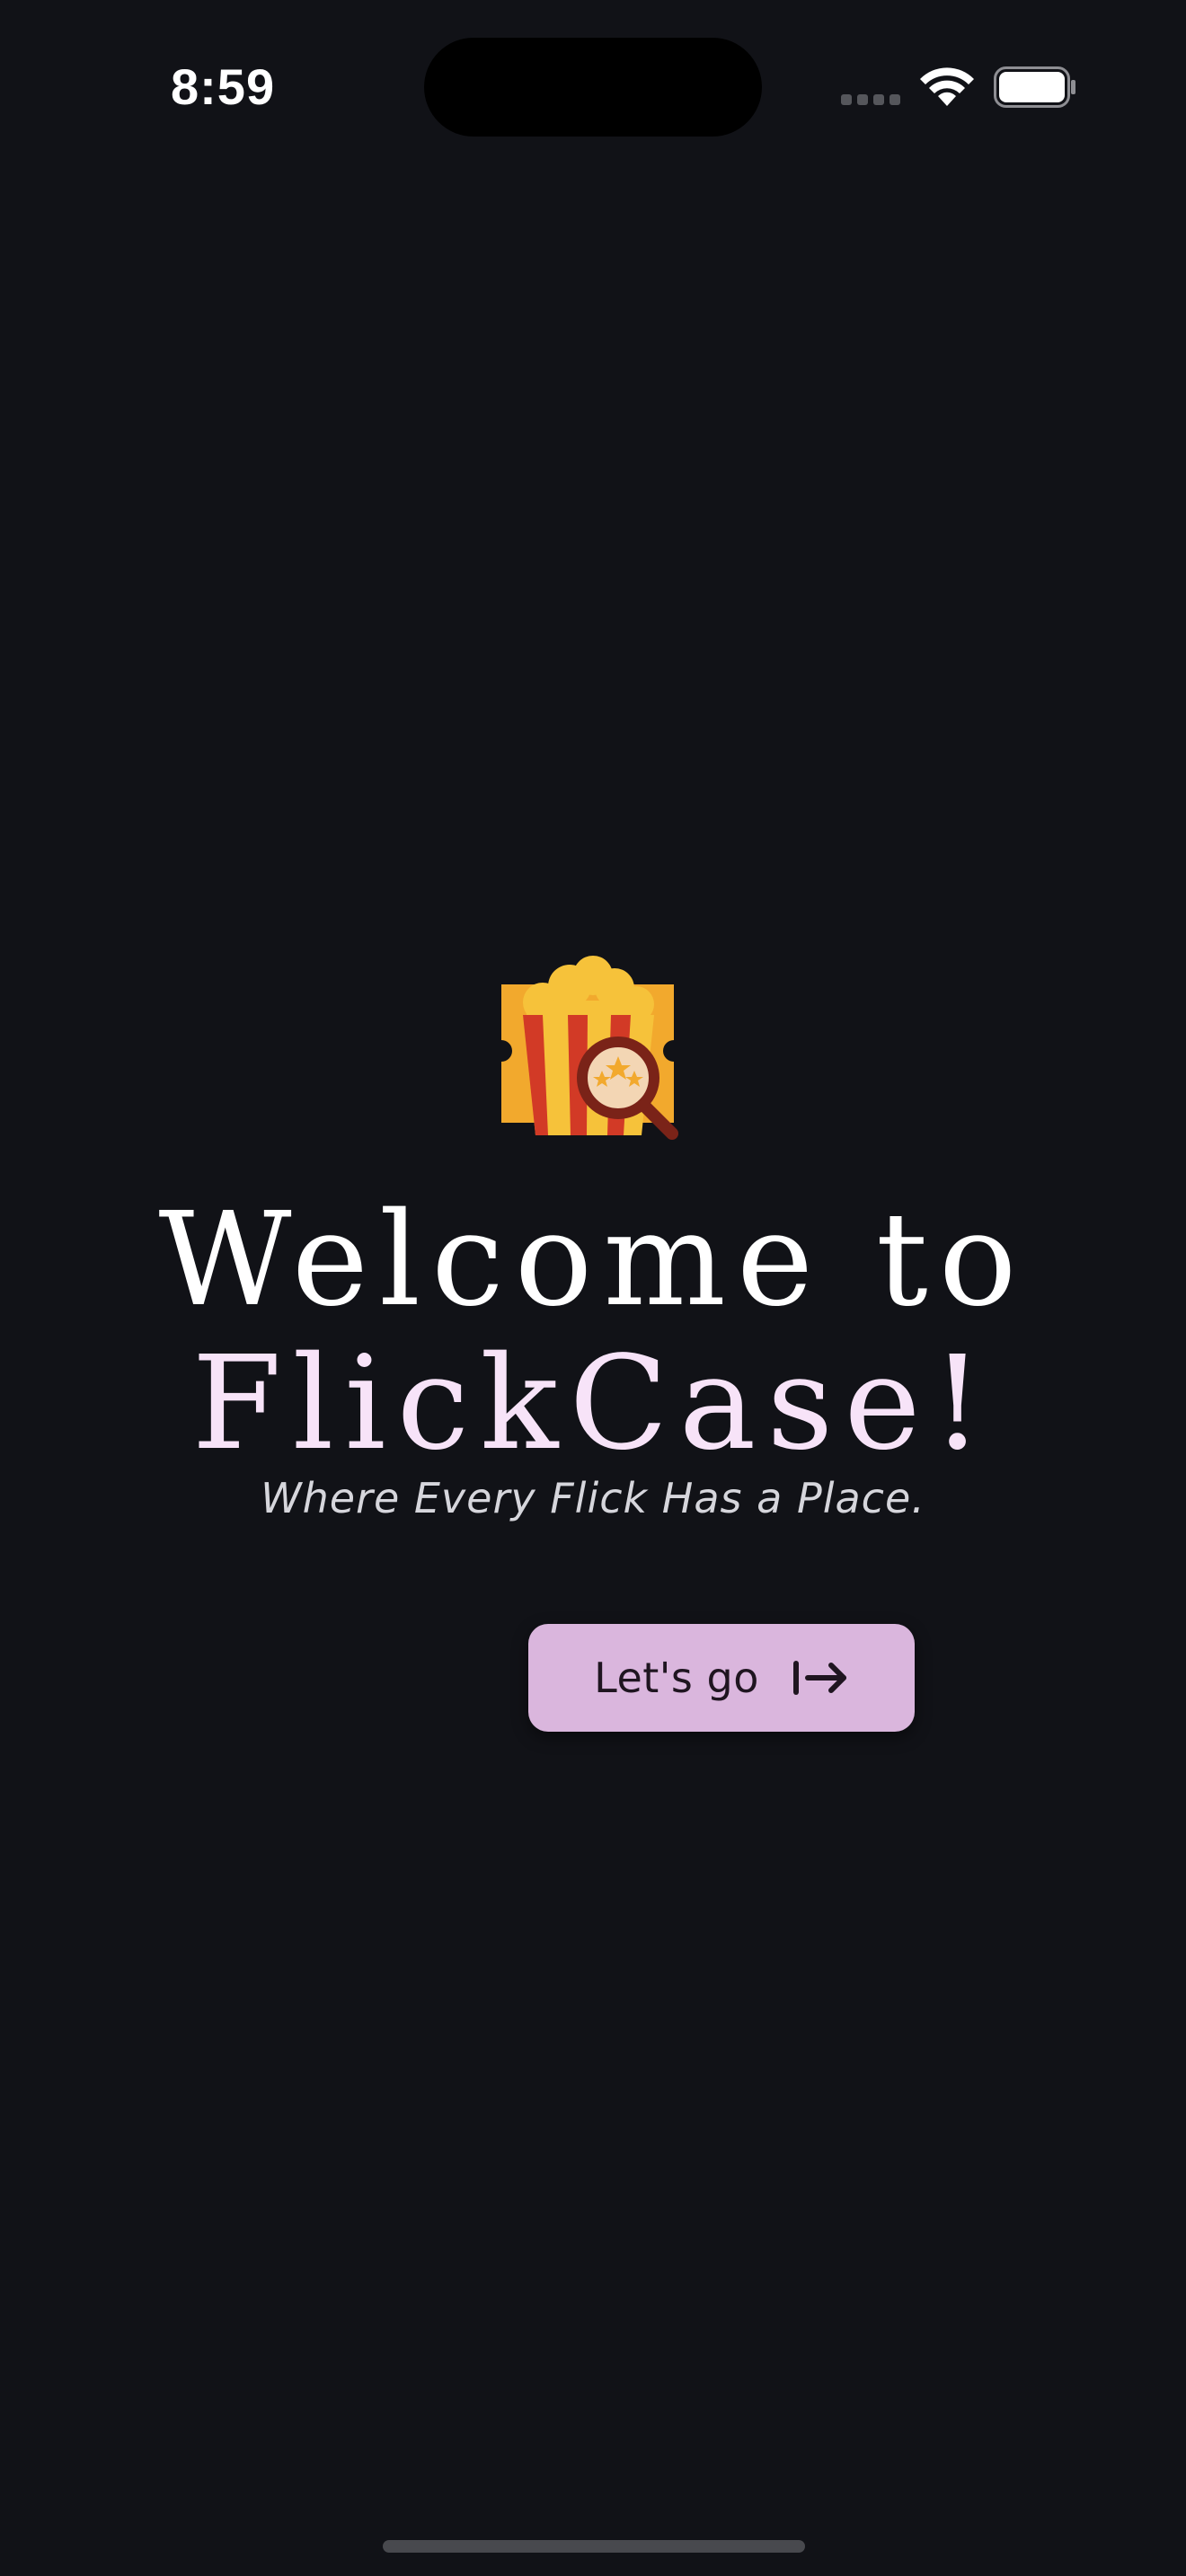 The width and height of the screenshot is (1186, 2576). What do you see at coordinates (947, 86) in the screenshot?
I see `wifi-icon` at bounding box center [947, 86].